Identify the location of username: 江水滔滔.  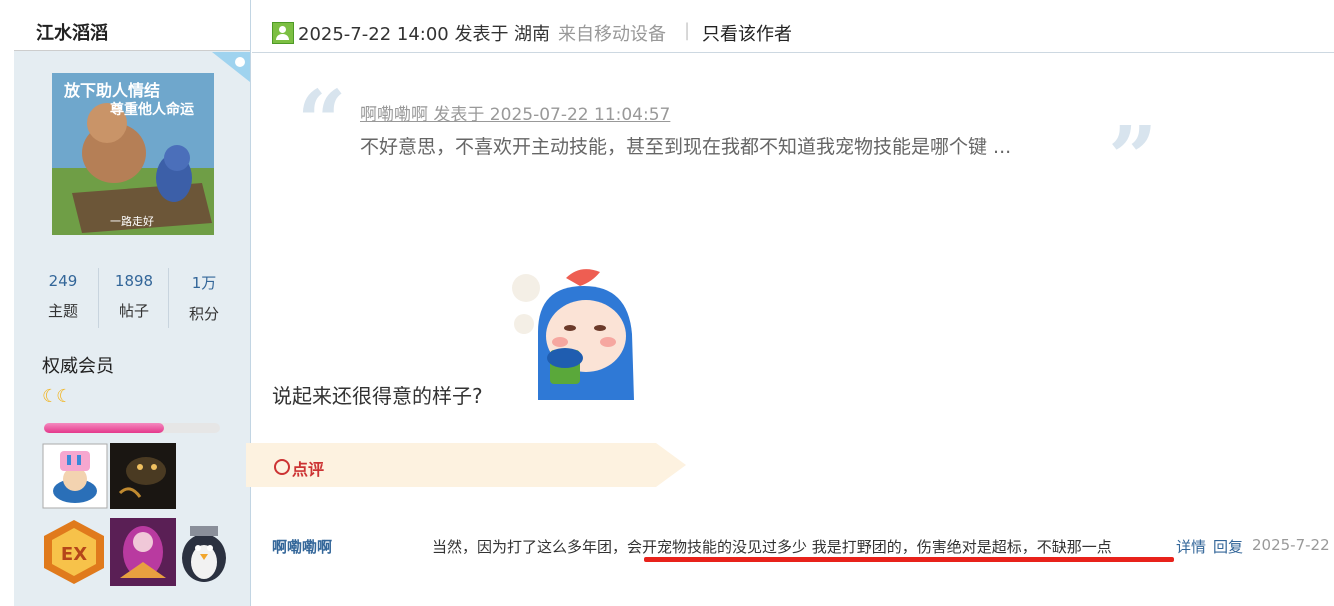
(72, 32).